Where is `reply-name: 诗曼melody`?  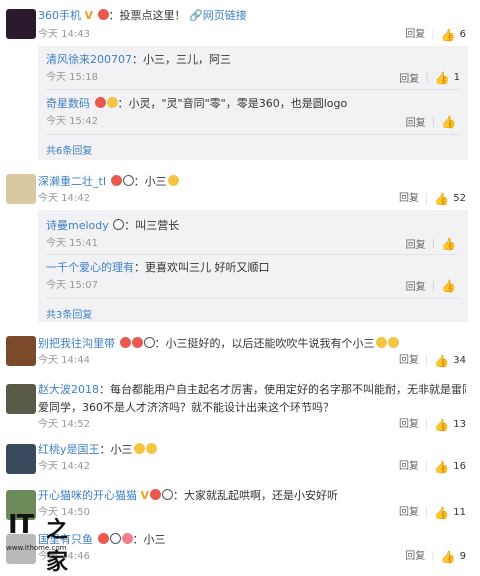
reply-name: 诗曼melody is located at coordinates (77, 225).